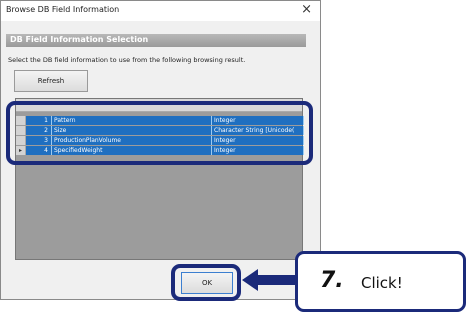 The image size is (468, 314). I want to click on instruction-callout: 7. Click!, so click(380, 281).